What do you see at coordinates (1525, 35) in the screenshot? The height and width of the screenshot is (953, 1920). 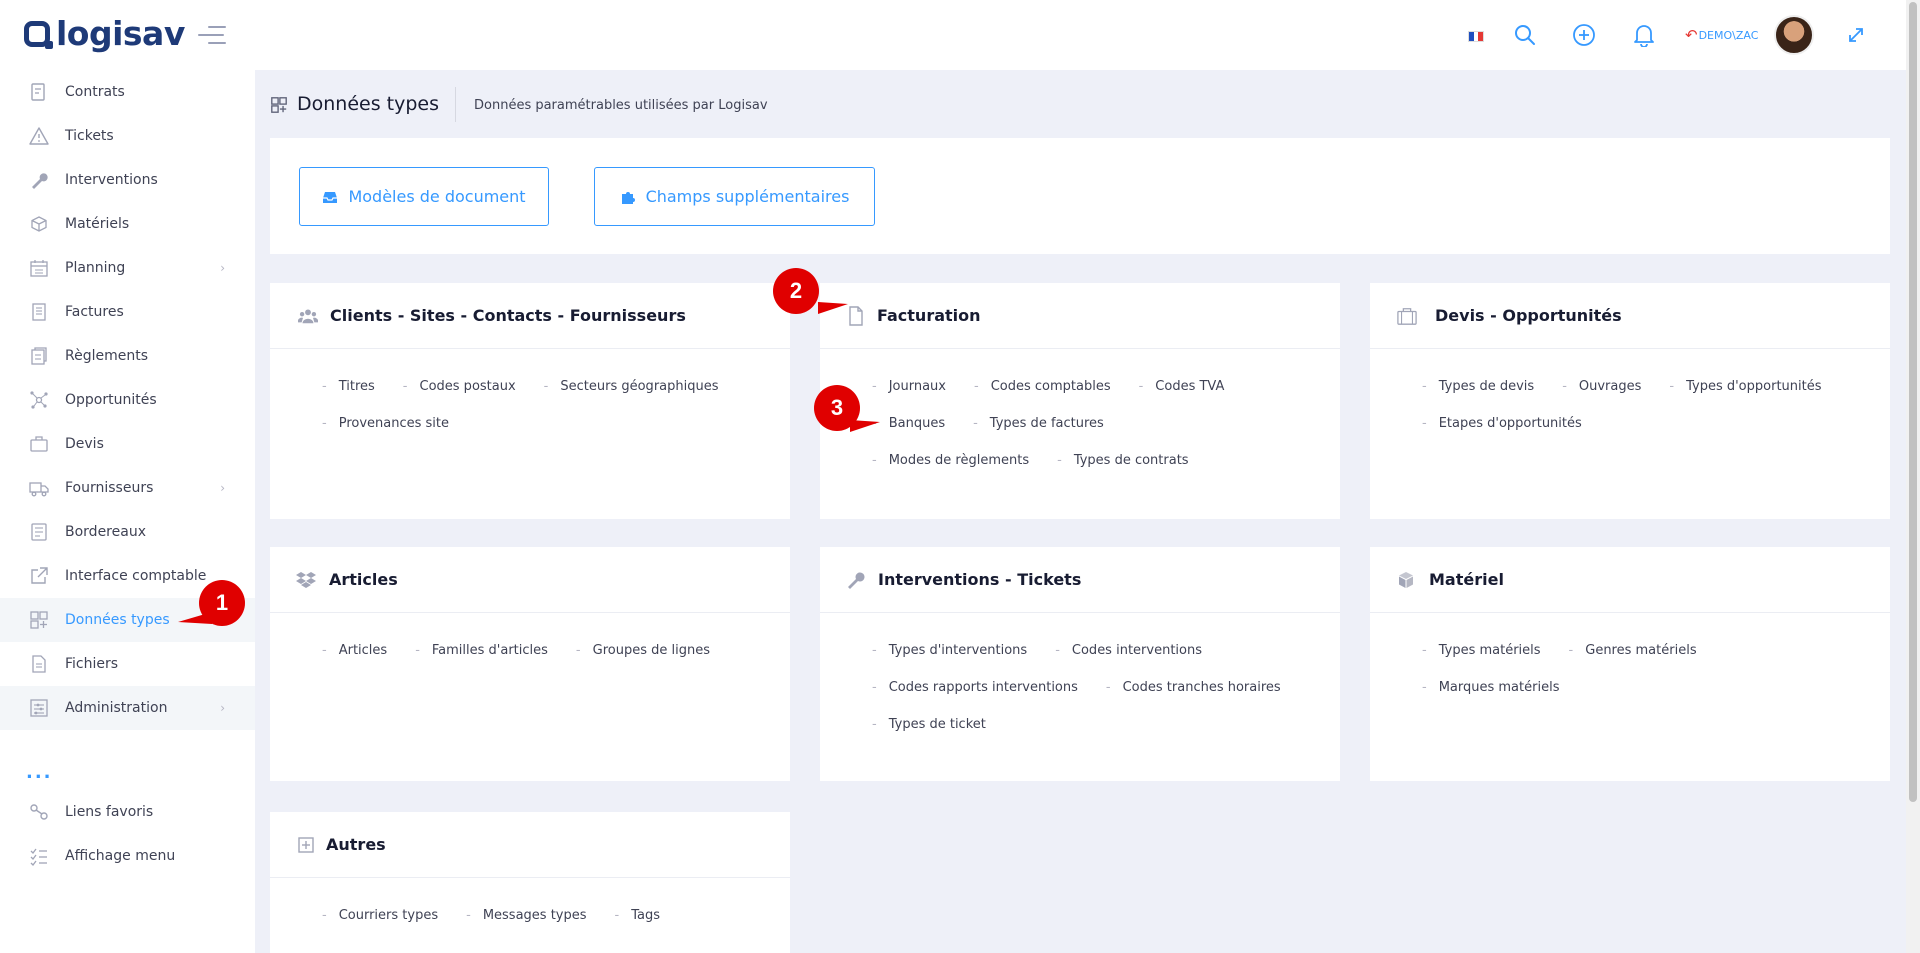 I see `search-icon` at bounding box center [1525, 35].